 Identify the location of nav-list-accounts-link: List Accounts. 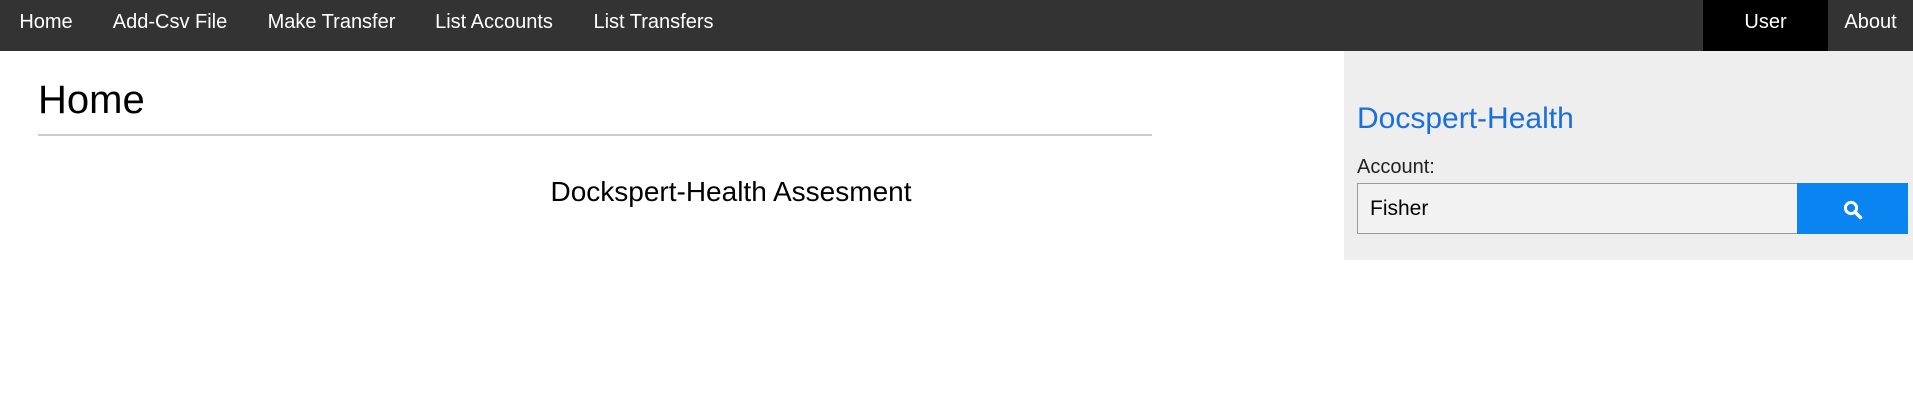
(494, 25).